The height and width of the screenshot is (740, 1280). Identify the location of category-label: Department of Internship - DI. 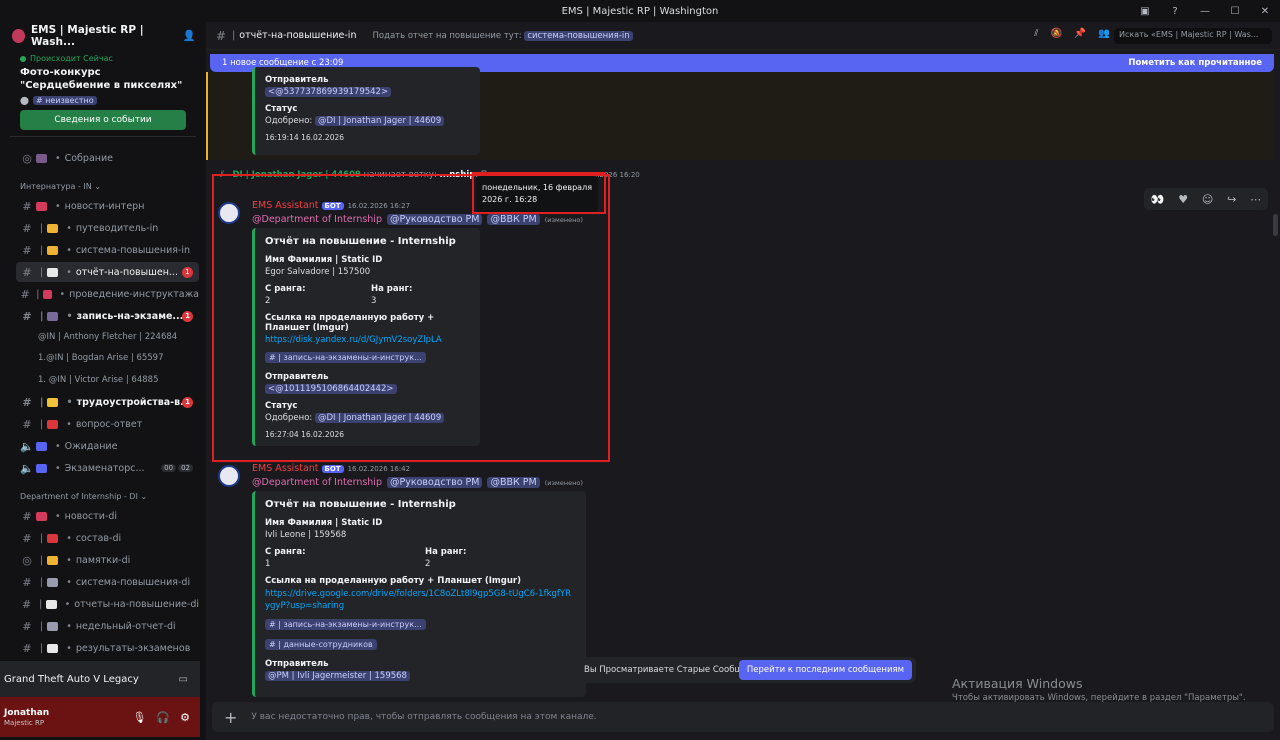
(79, 496).